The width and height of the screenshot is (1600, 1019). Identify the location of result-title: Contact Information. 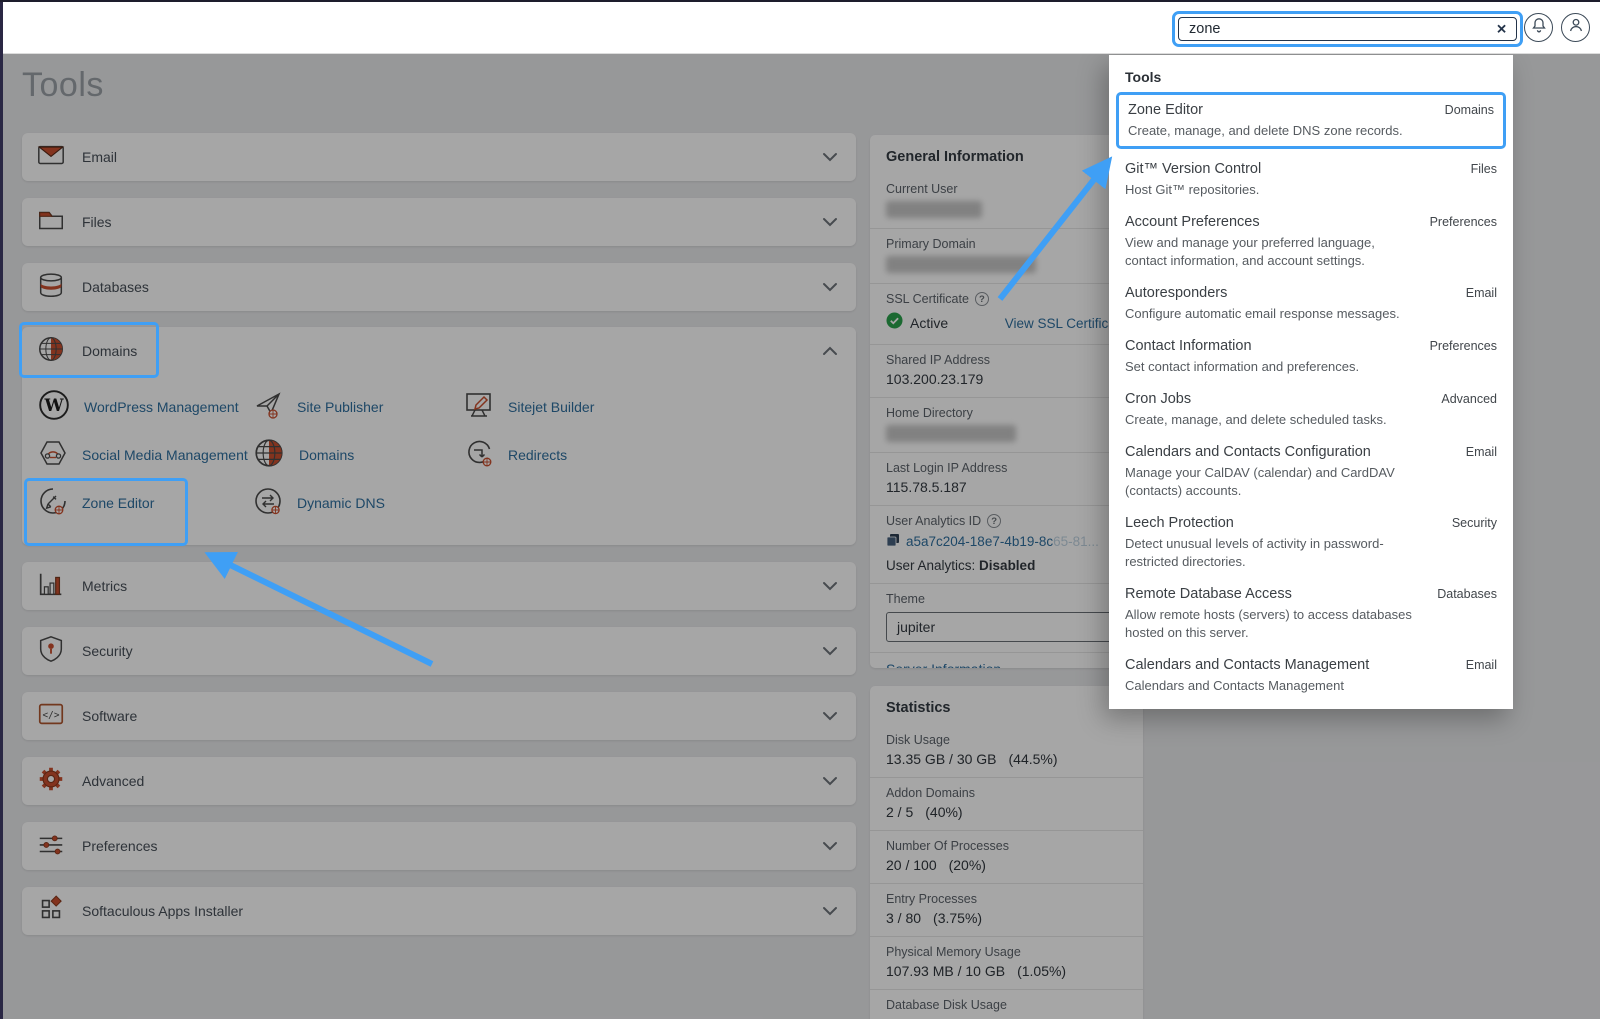
(1188, 346).